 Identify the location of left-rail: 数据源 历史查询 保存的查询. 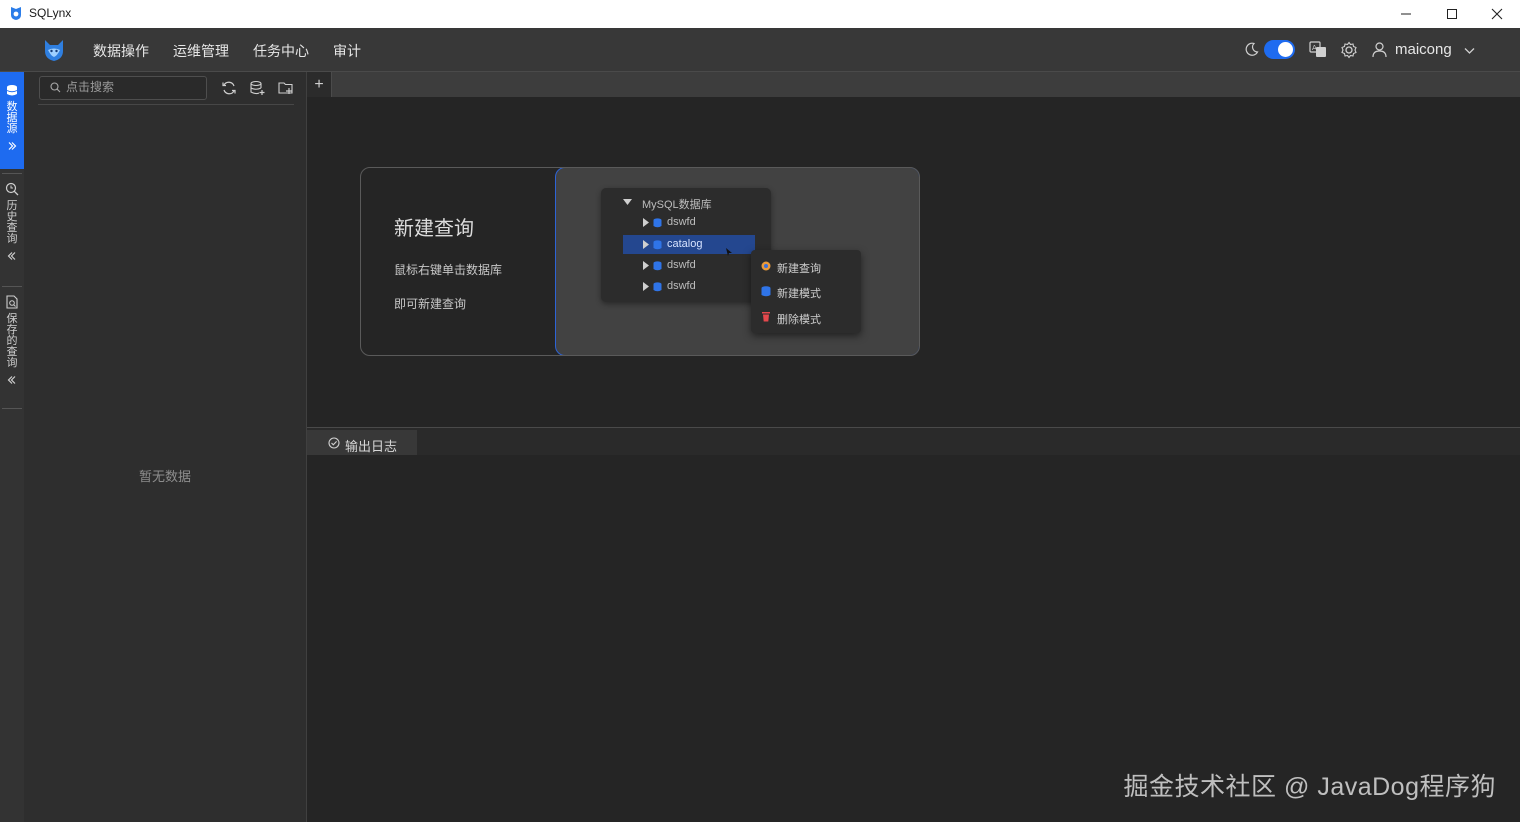
(12, 447).